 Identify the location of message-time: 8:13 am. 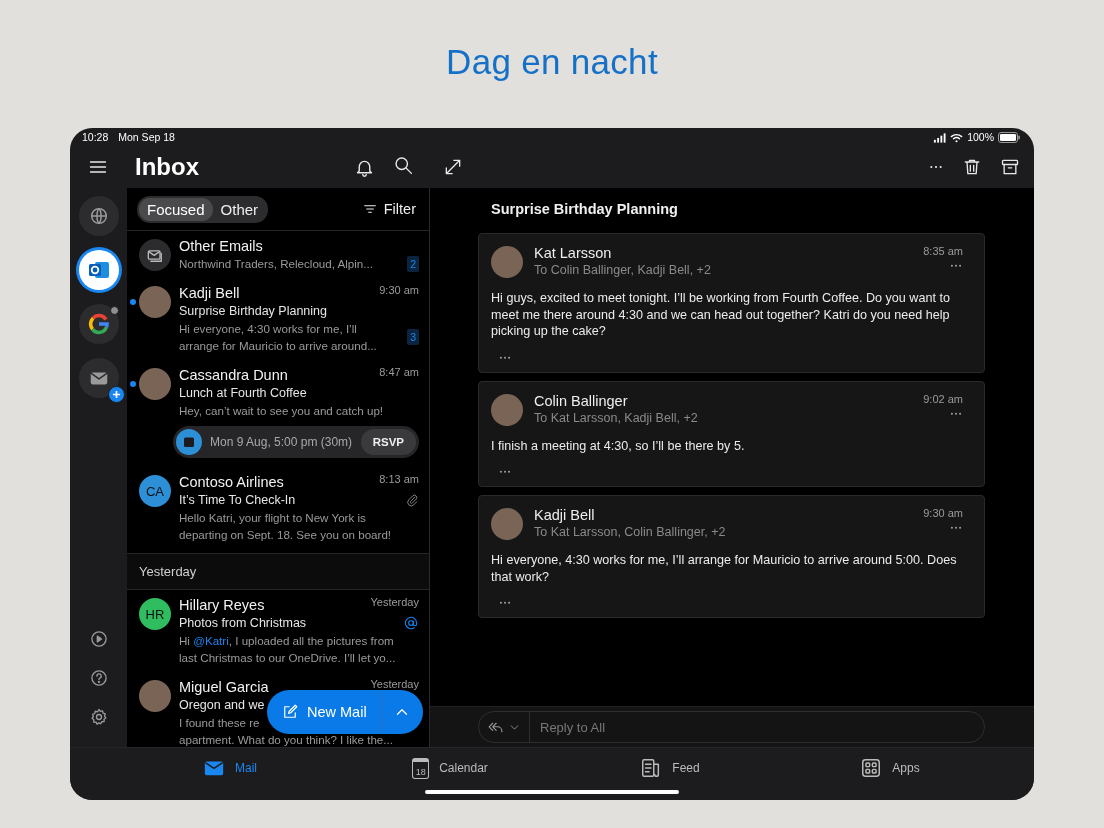
(399, 479).